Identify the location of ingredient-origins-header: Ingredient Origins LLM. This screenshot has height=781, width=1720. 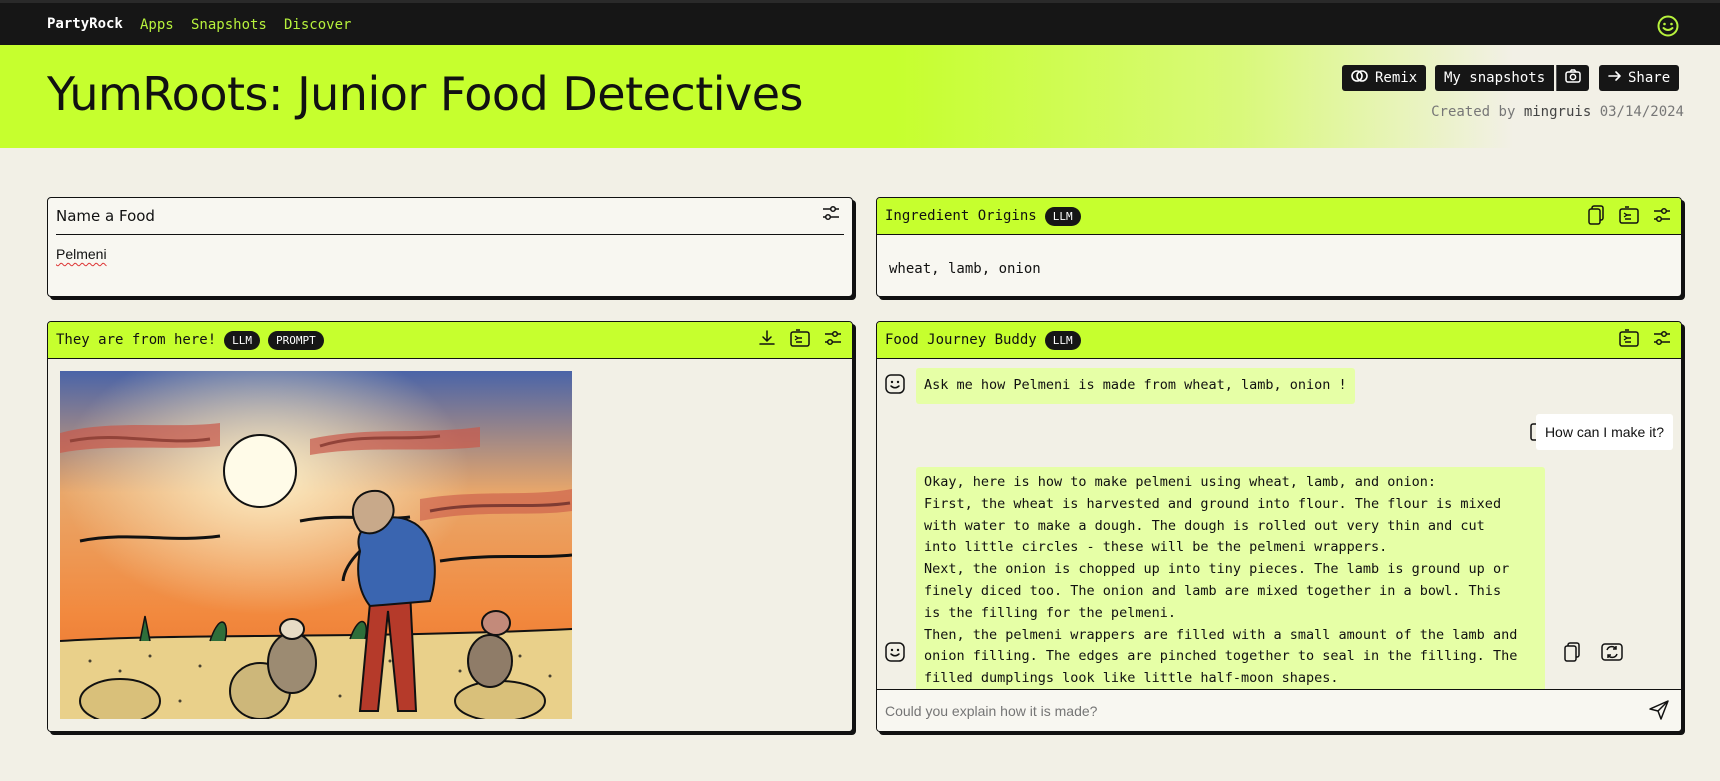
(1279, 216).